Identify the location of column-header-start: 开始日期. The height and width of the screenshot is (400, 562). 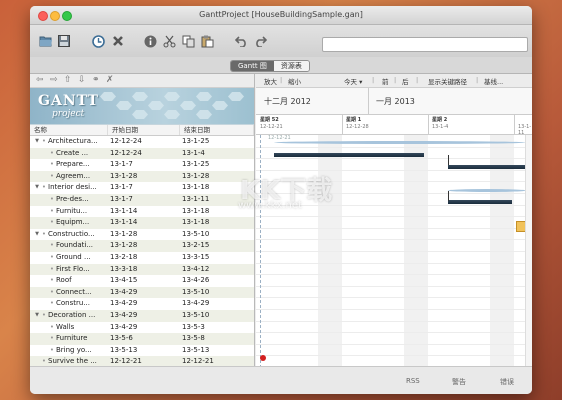
(144, 130).